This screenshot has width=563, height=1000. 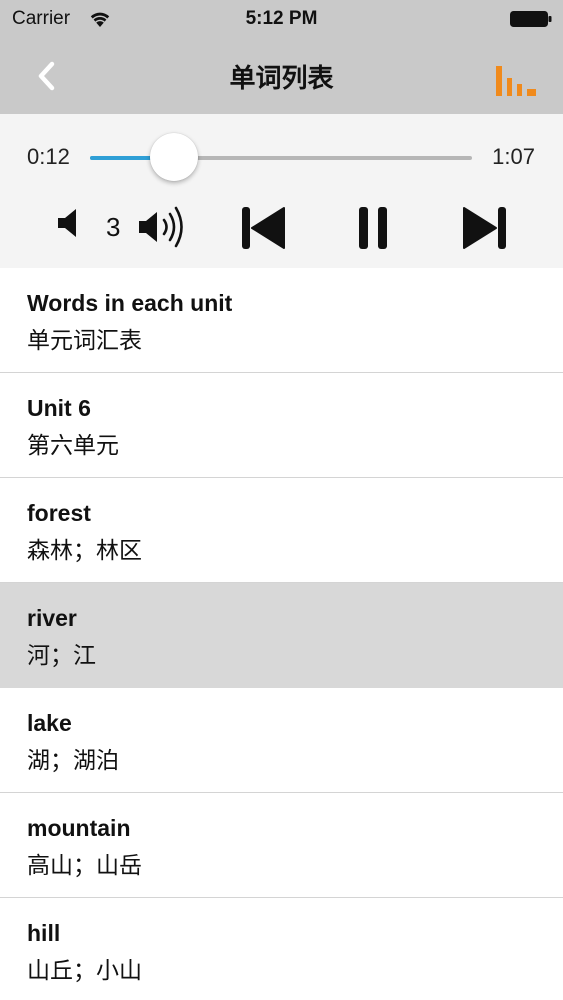 I want to click on page-title: 单词列表, so click(x=281, y=78).